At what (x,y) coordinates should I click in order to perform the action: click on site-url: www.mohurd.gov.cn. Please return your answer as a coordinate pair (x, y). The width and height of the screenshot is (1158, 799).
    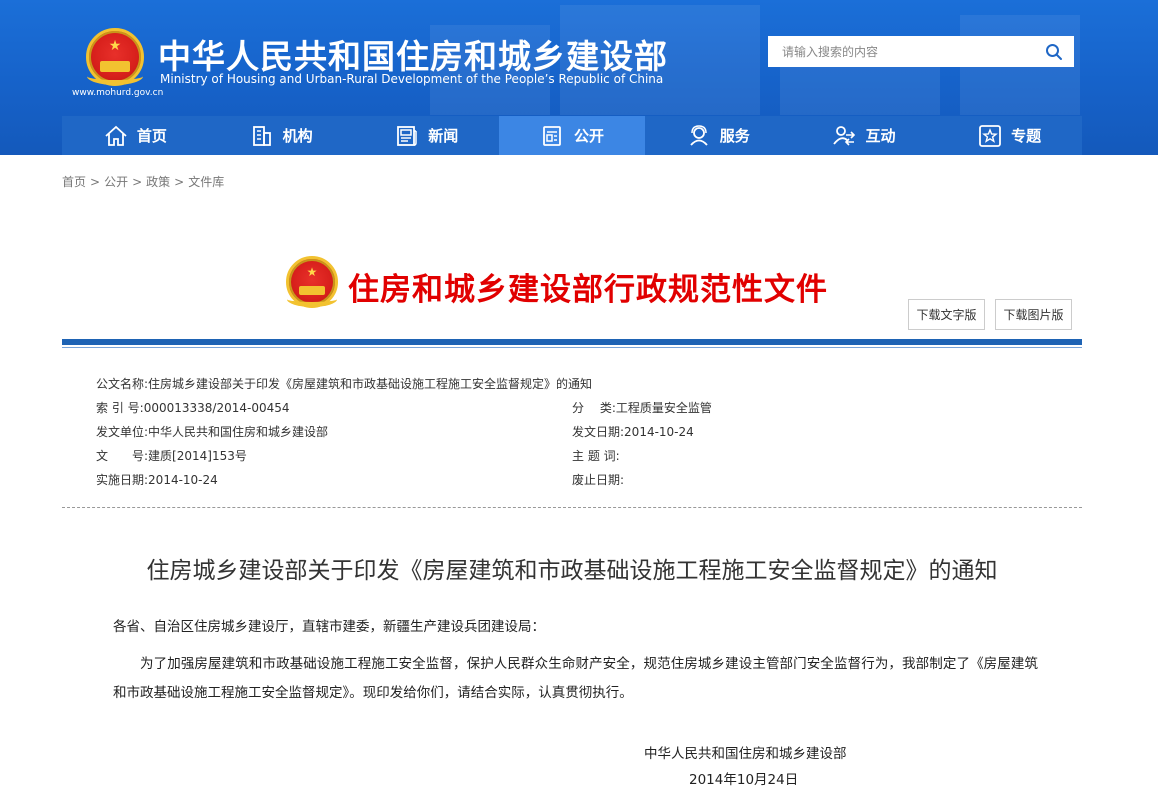
    Looking at the image, I should click on (118, 93).